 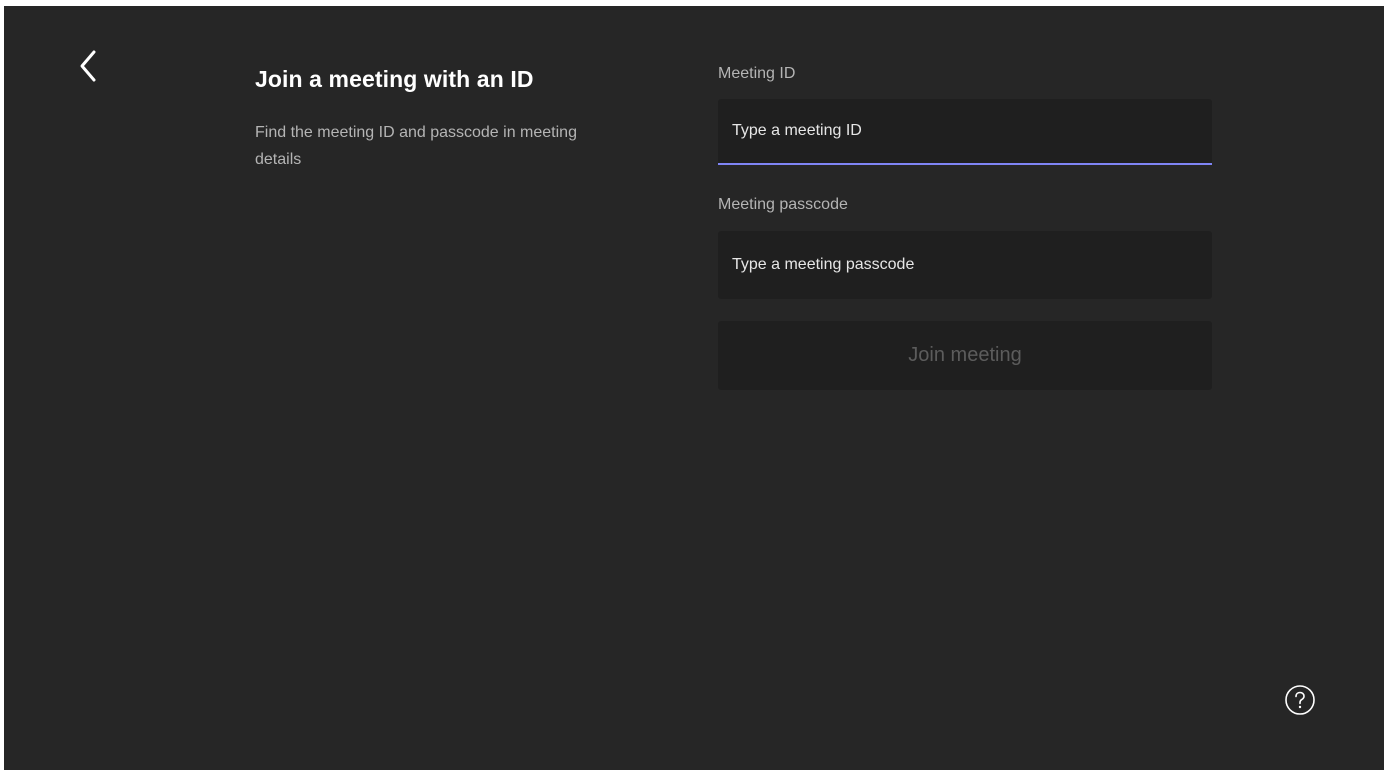 What do you see at coordinates (965, 355) in the screenshot?
I see `join-meeting-button: Join meeting` at bounding box center [965, 355].